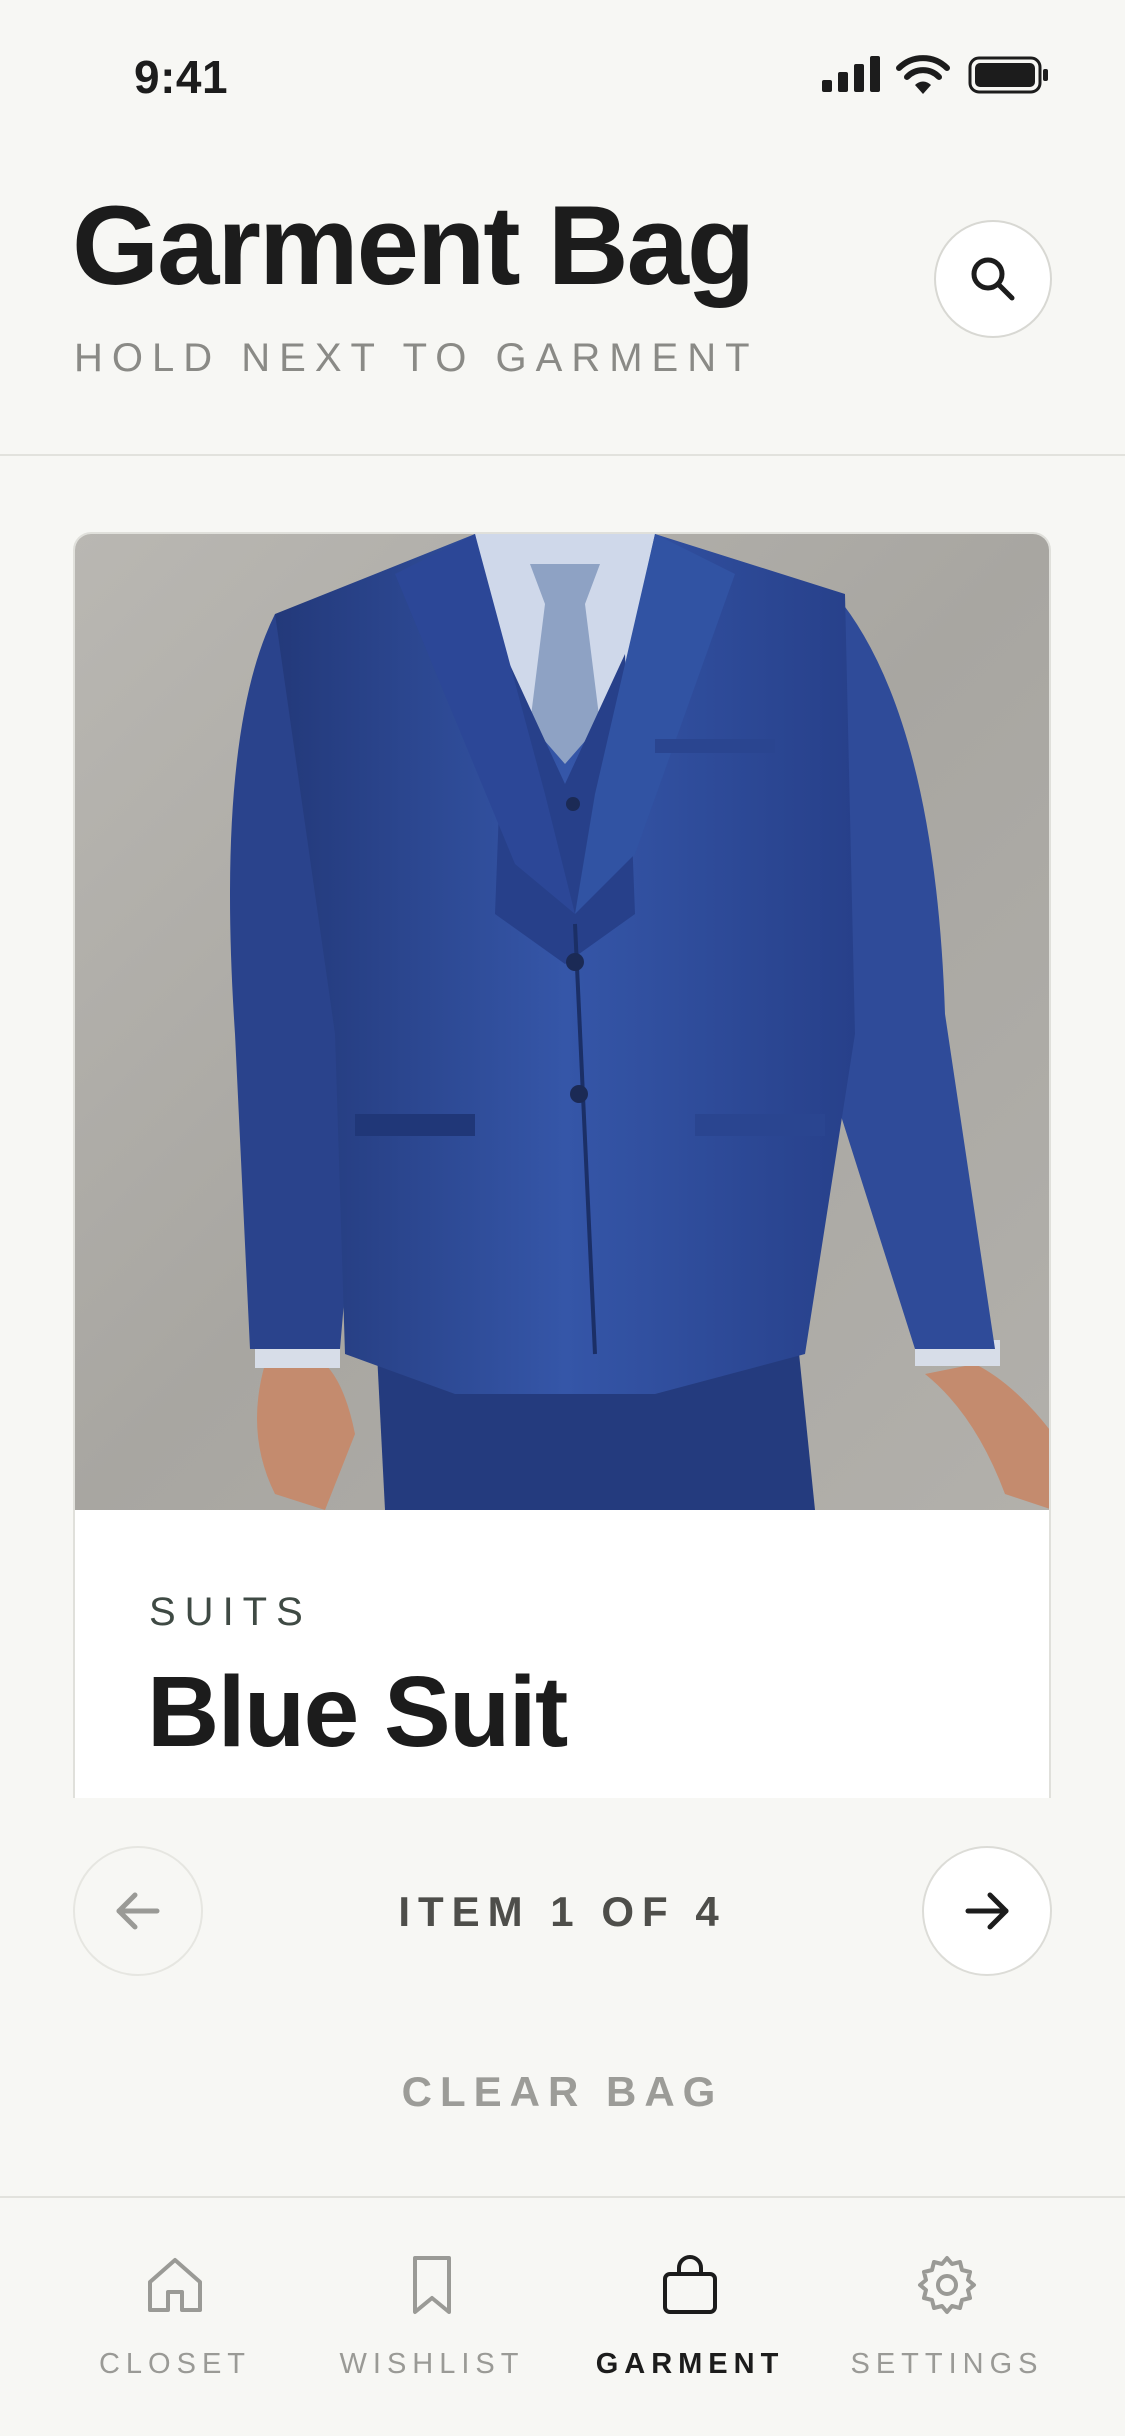 The width and height of the screenshot is (1125, 2436). Describe the element at coordinates (562, 1654) in the screenshot. I see `card-details: SUITS Blue Suit` at that location.